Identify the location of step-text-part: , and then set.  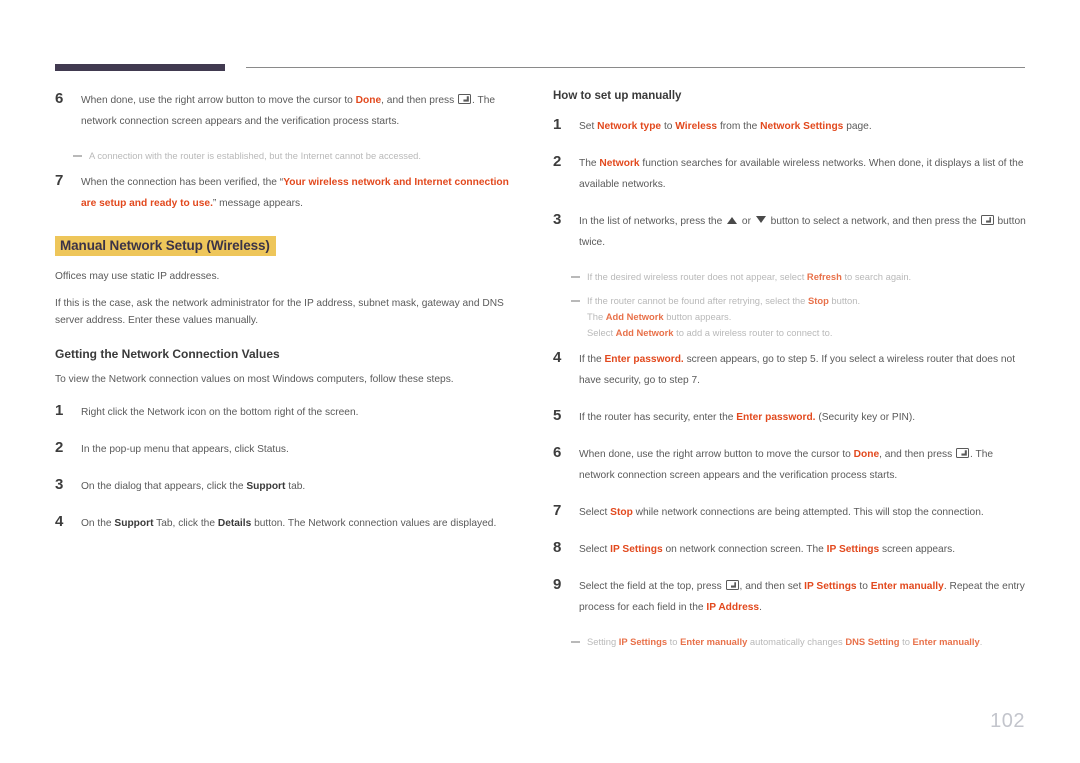
(772, 586).